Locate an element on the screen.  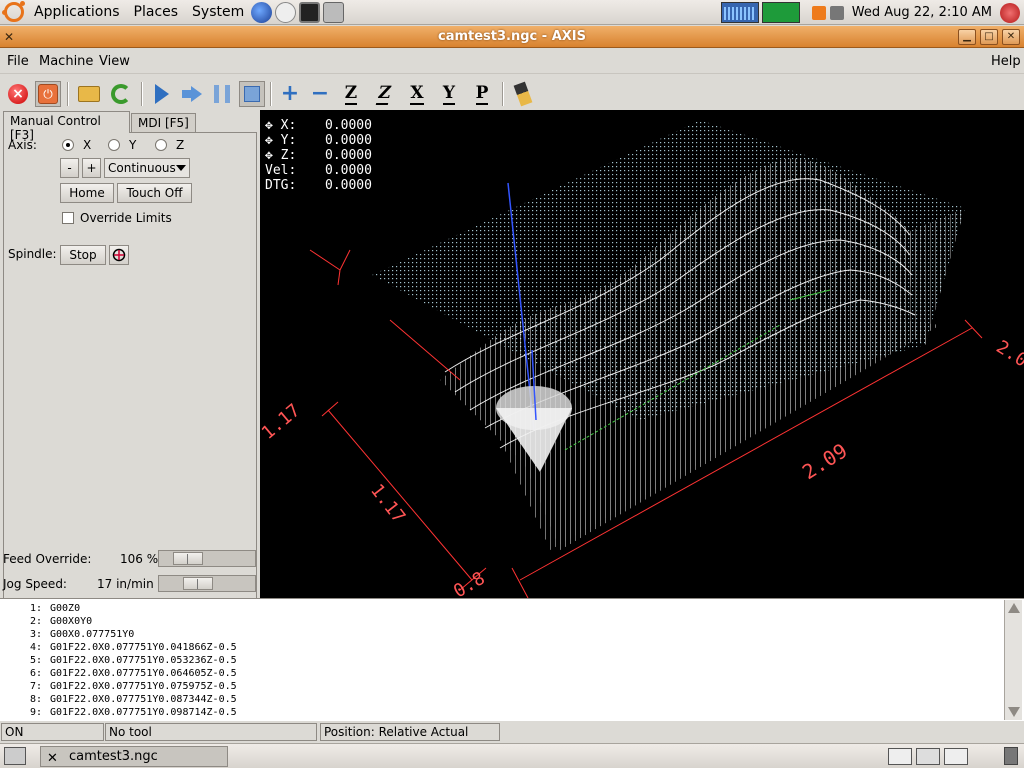
system-menu: System is located at coordinates (218, 12).